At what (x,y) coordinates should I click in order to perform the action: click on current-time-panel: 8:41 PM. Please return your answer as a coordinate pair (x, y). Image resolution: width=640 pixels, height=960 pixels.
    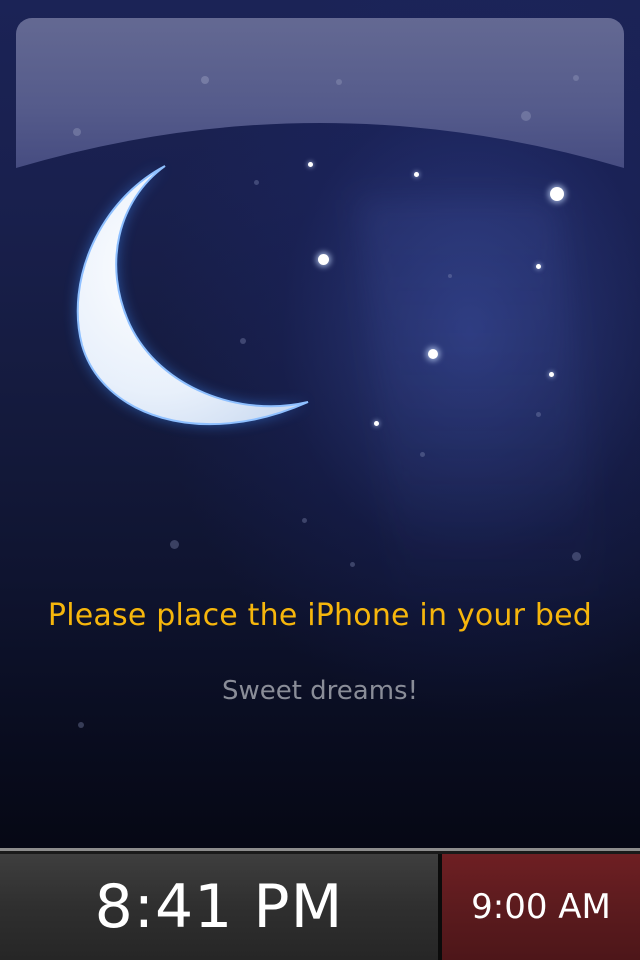
    Looking at the image, I should click on (219, 907).